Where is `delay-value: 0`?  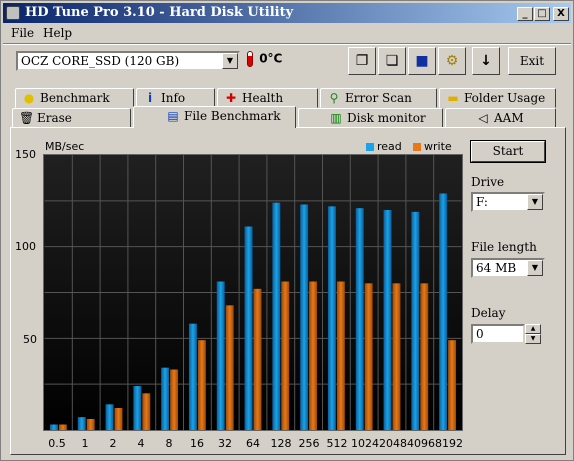 delay-value: 0 is located at coordinates (480, 334).